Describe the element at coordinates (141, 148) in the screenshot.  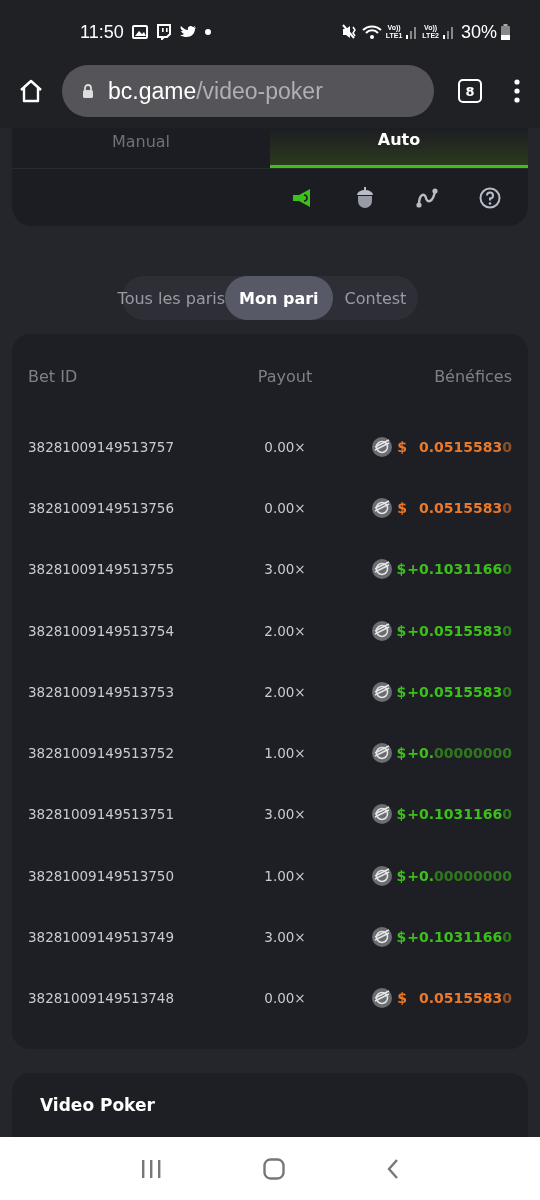
I see `mode-tab: Manual` at that location.